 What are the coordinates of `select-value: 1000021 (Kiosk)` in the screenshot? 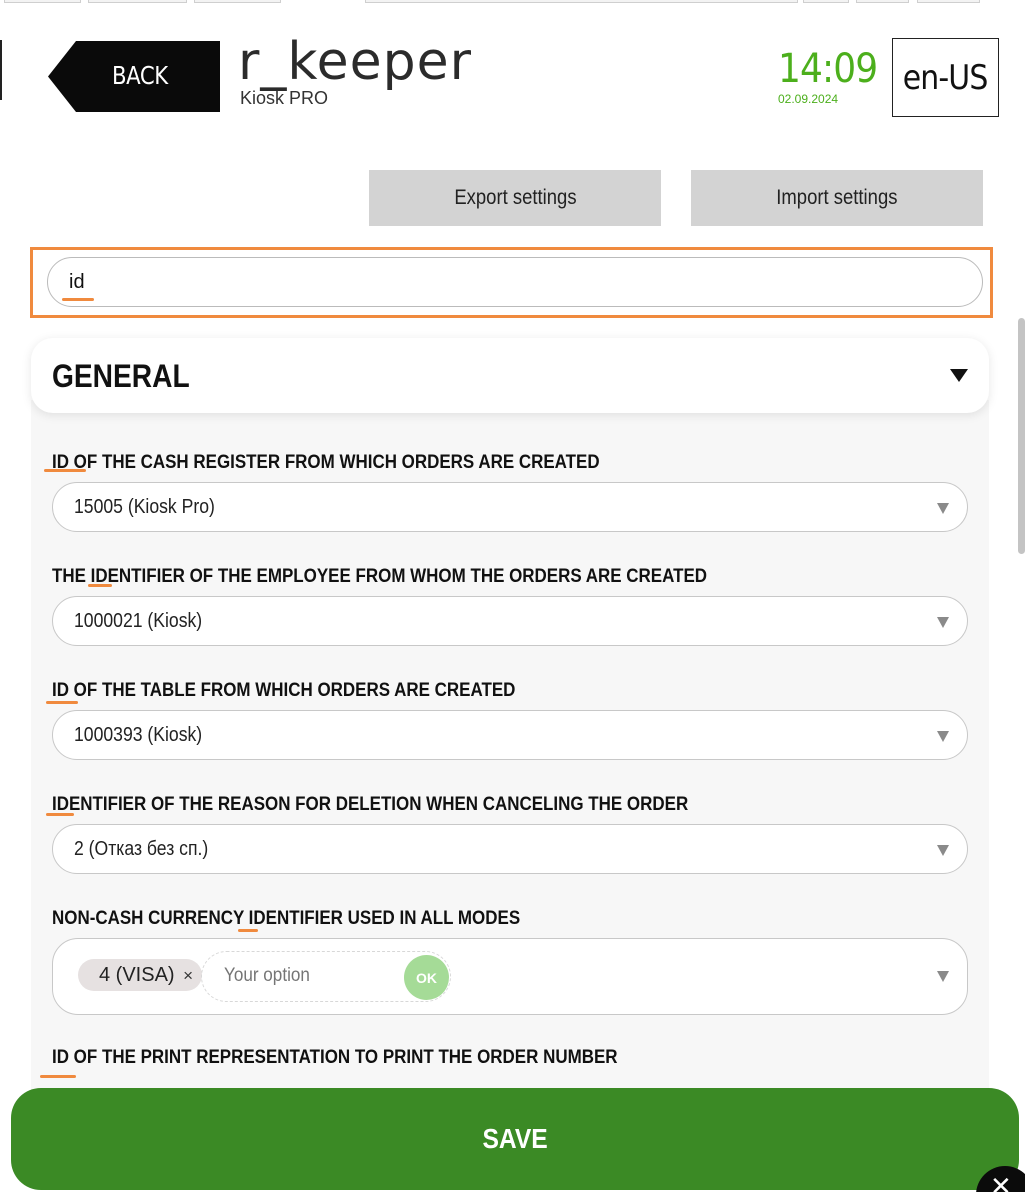 It's located at (138, 621).